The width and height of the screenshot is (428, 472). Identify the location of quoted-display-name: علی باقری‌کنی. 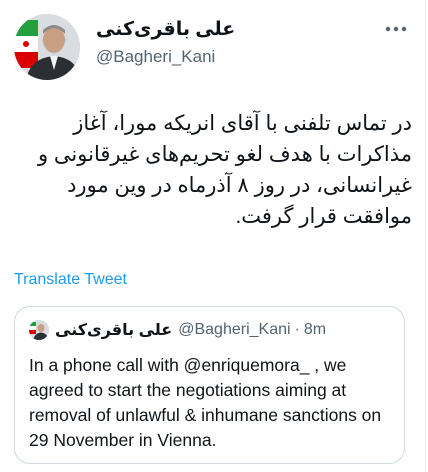
(113, 330).